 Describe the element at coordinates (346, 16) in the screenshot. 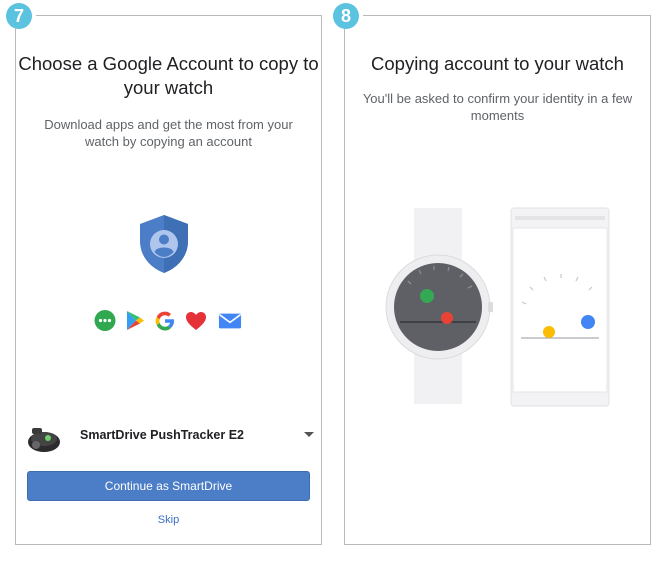

I see `step-badge-8: 8` at that location.